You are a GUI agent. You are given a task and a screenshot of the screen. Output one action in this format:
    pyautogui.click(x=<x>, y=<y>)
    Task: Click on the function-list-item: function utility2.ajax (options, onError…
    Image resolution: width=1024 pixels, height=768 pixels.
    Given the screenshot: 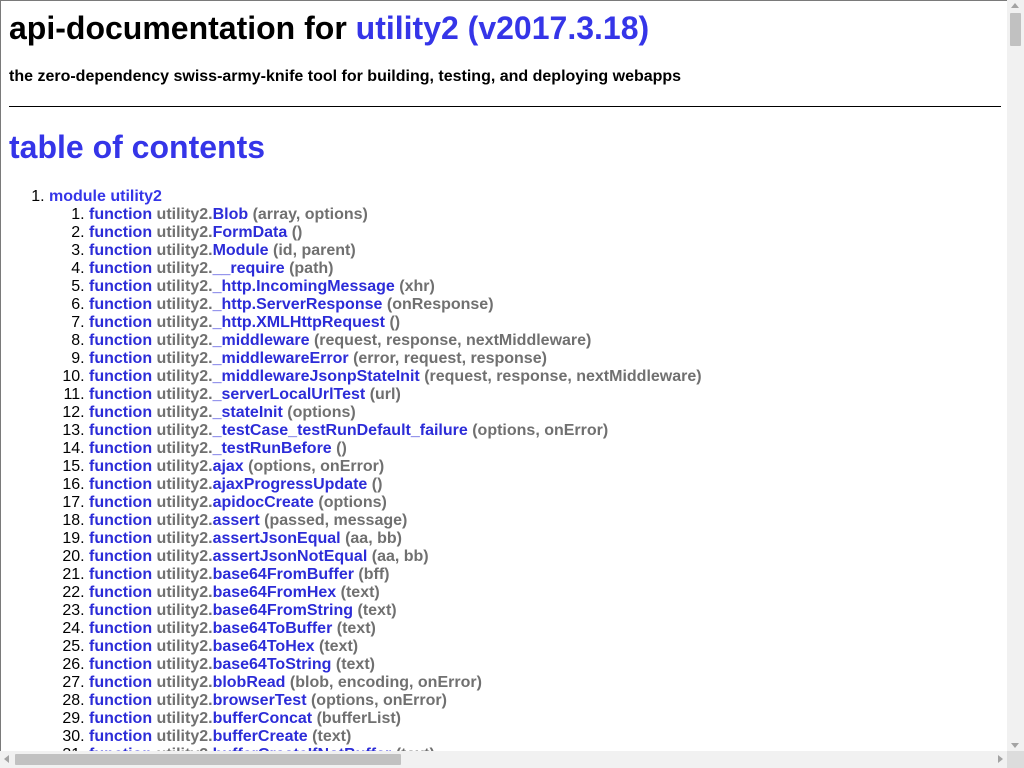 What is the action you would take?
    pyautogui.click(x=545, y=467)
    